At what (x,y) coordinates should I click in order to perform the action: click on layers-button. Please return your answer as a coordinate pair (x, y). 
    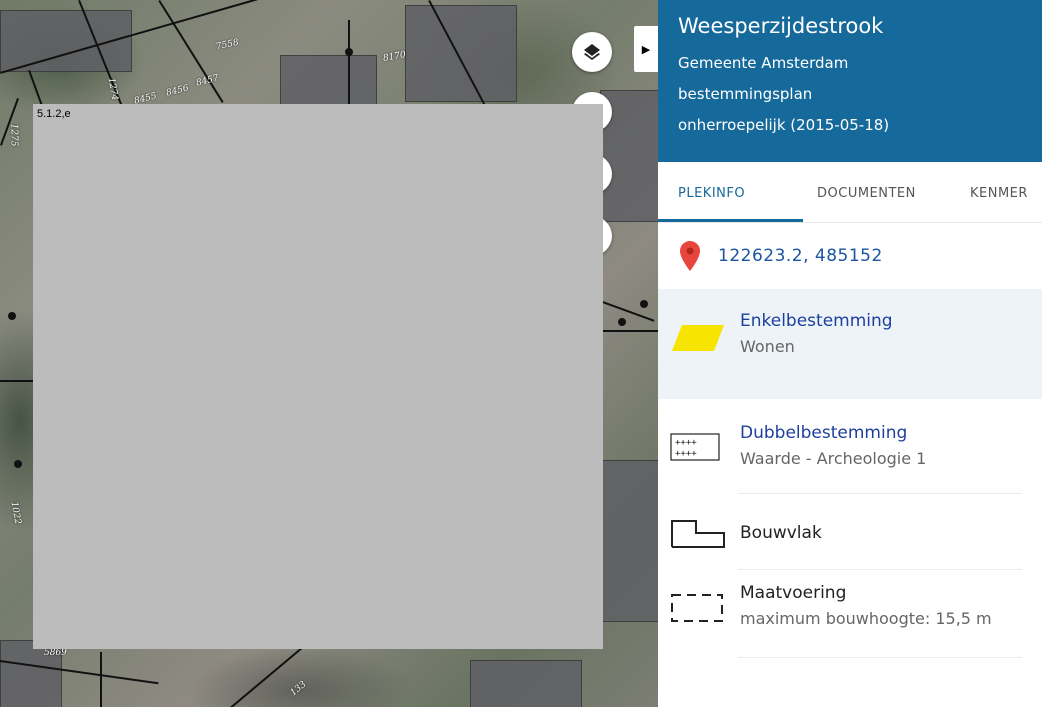
    Looking at the image, I should click on (592, 52).